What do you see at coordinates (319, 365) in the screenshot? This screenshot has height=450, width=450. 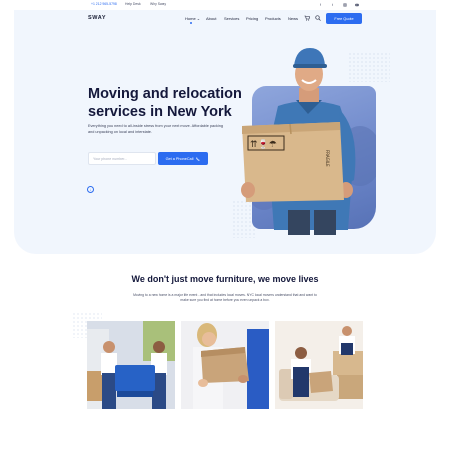 I see `photo-movers-sofa` at bounding box center [319, 365].